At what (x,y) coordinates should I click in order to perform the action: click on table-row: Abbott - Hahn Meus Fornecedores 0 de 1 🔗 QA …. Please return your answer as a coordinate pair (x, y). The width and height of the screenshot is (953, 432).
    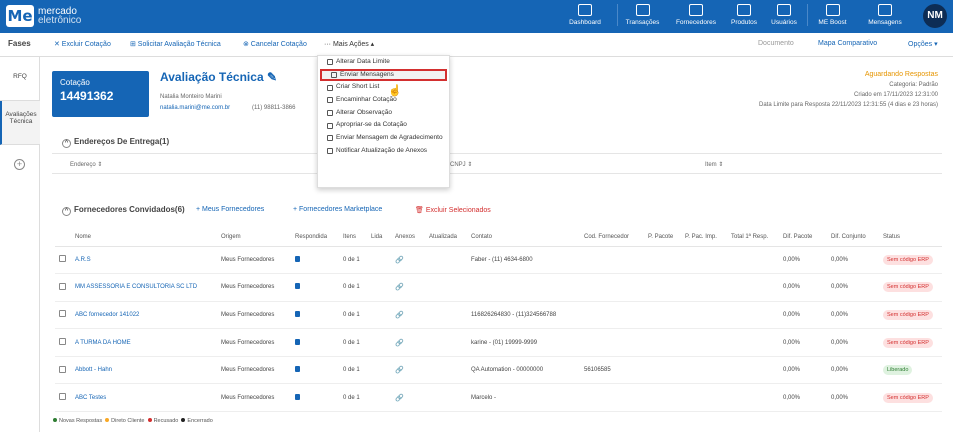
    Looking at the image, I should click on (498, 370).